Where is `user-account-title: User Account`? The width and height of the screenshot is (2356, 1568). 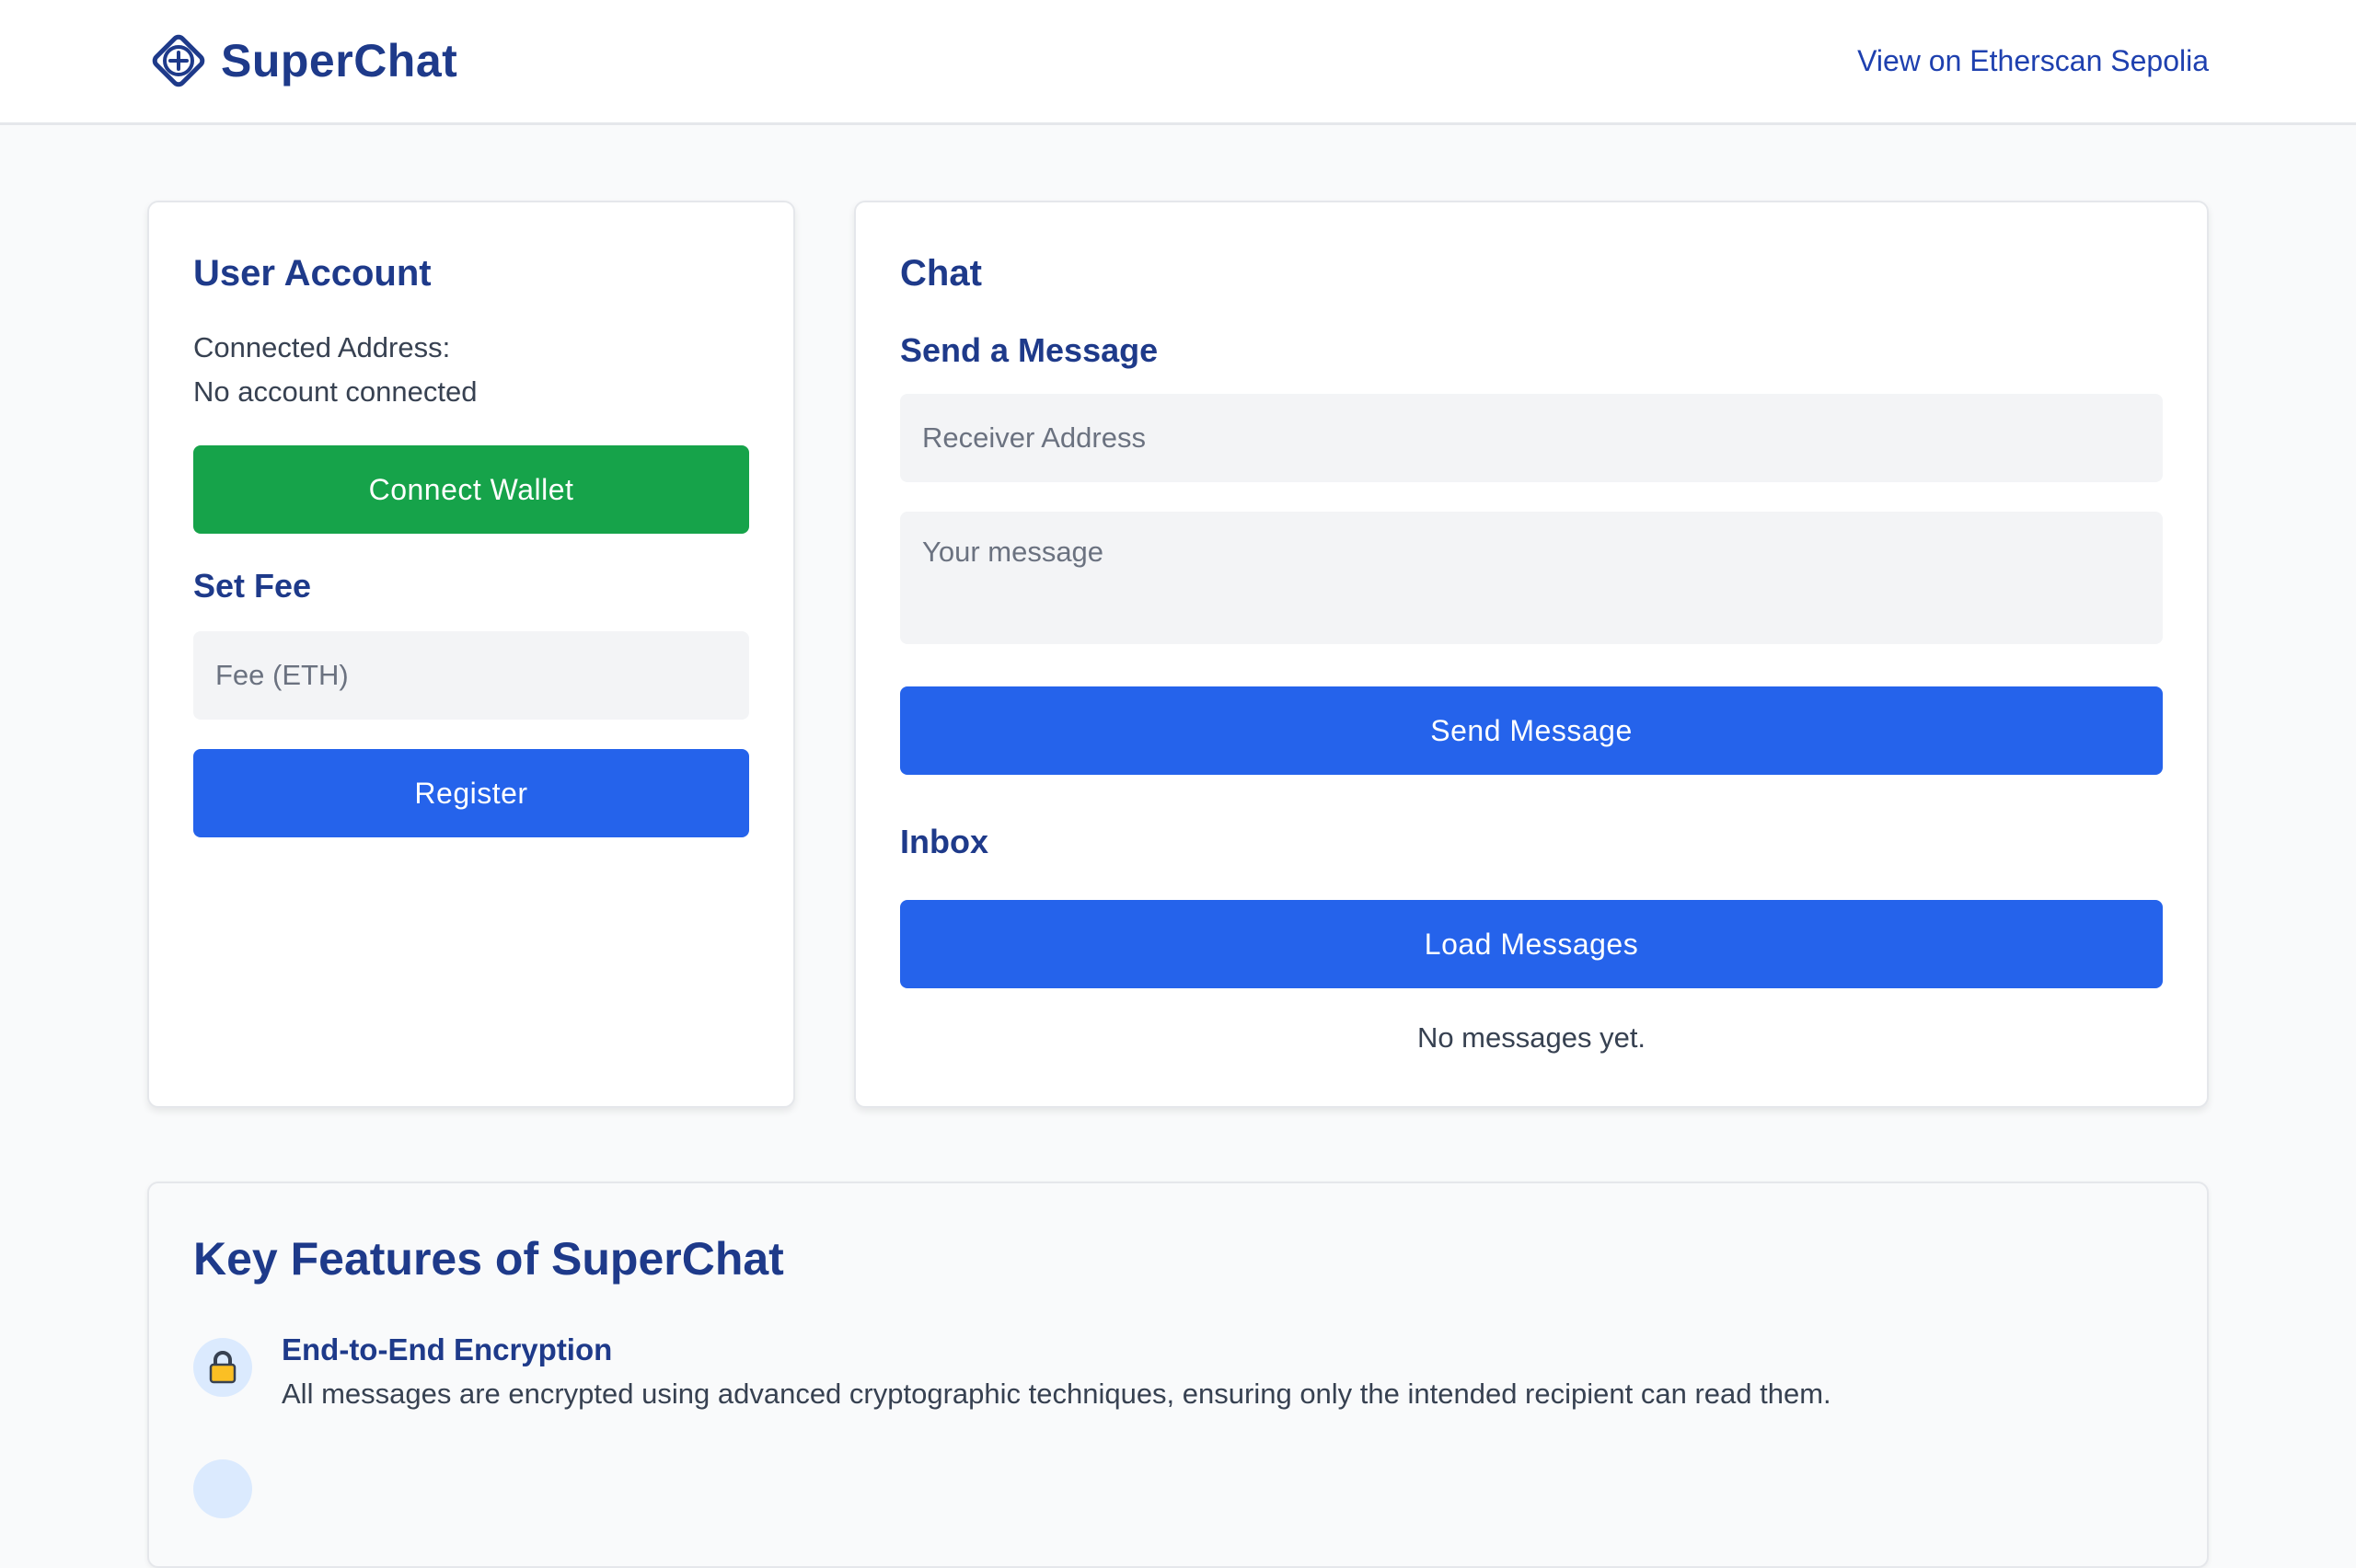 user-account-title: User Account is located at coordinates (312, 273).